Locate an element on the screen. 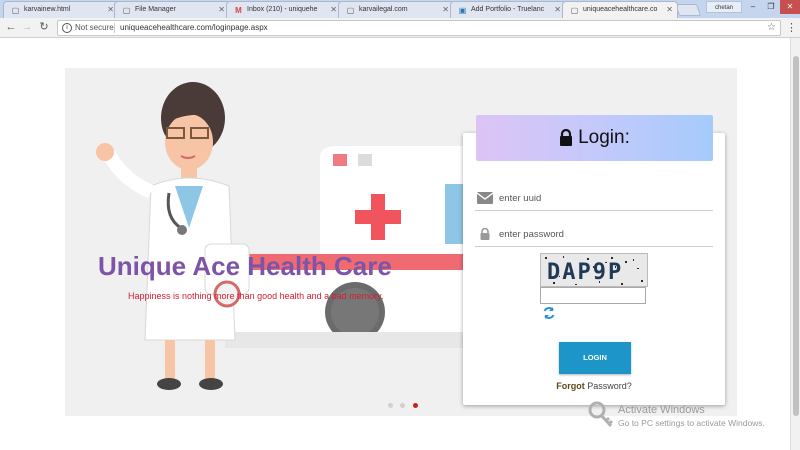 The image size is (800, 450). login-header: Login: is located at coordinates (594, 138).